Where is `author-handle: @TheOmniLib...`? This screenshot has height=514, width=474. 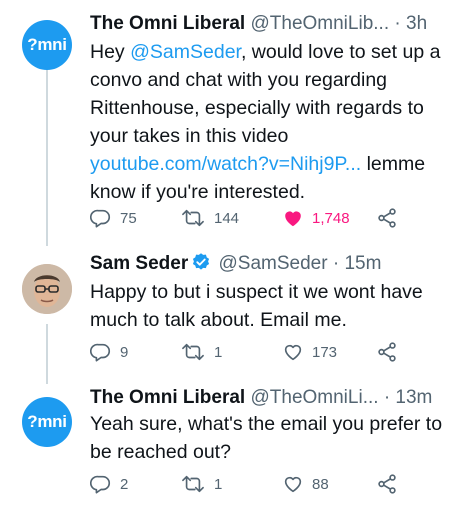 author-handle: @TheOmniLib... is located at coordinates (319, 23).